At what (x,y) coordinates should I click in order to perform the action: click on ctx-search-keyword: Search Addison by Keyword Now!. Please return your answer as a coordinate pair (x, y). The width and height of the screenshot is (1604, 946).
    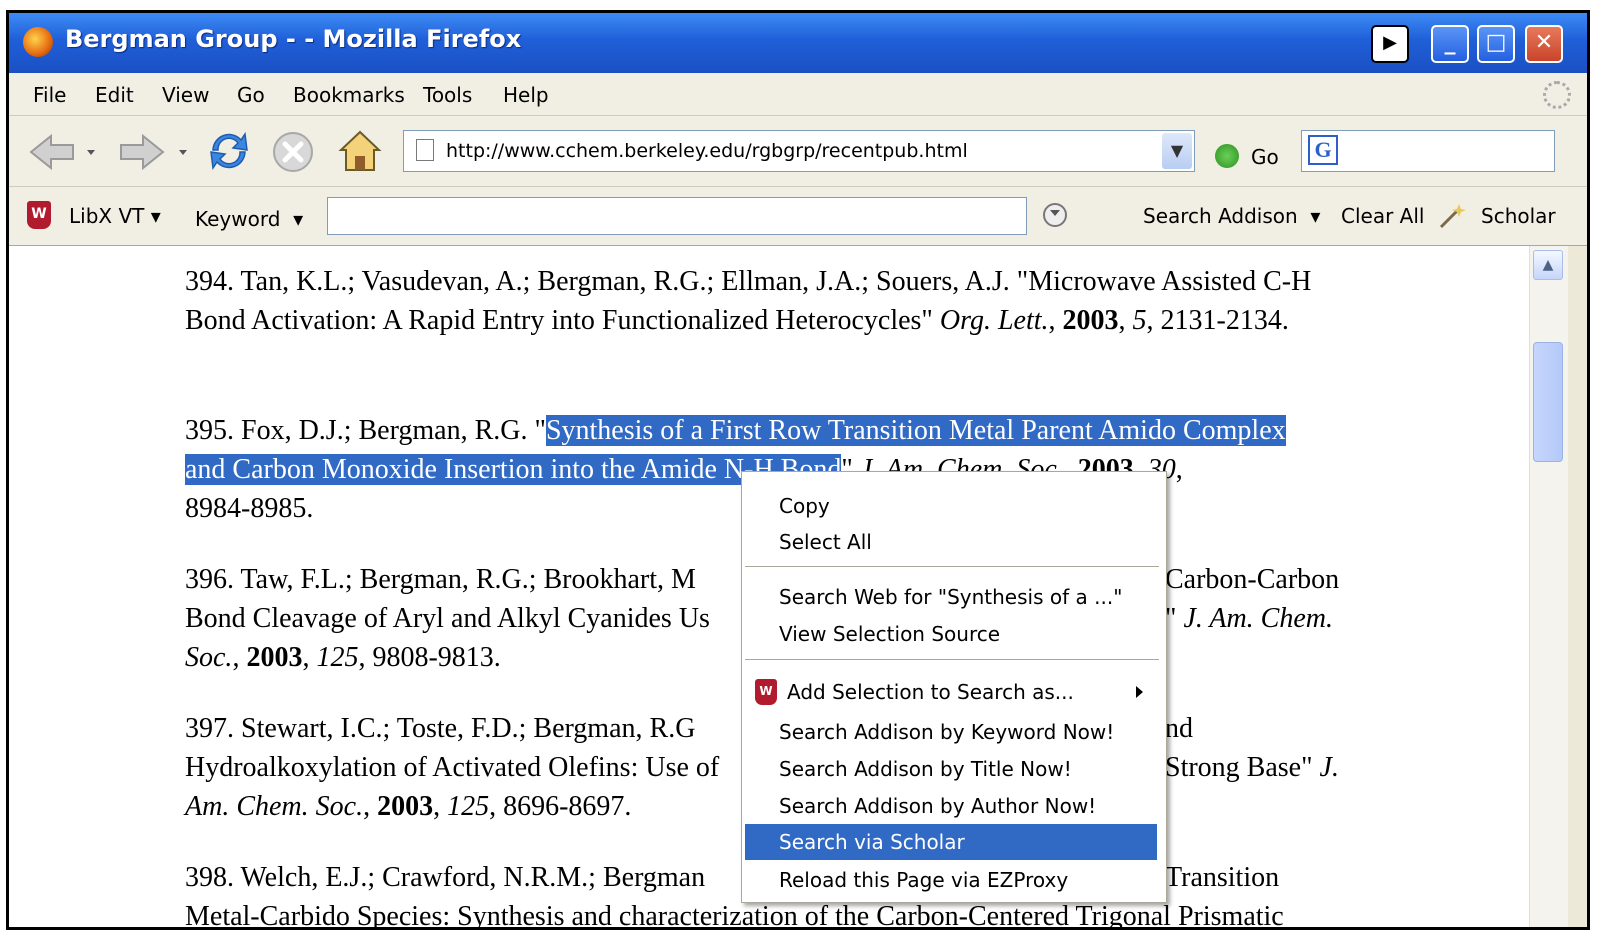
    Looking at the image, I should click on (951, 732).